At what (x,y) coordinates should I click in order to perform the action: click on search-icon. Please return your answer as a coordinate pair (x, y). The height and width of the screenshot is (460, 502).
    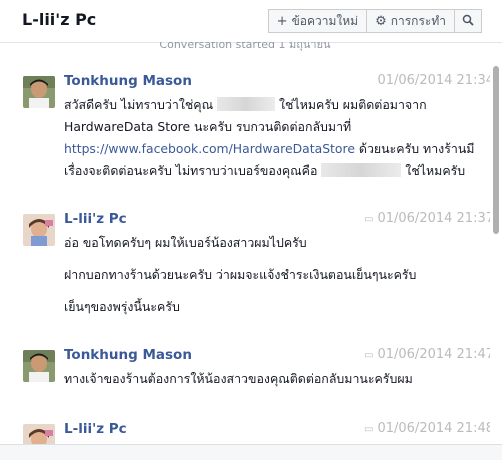
    Looking at the image, I should click on (468, 21).